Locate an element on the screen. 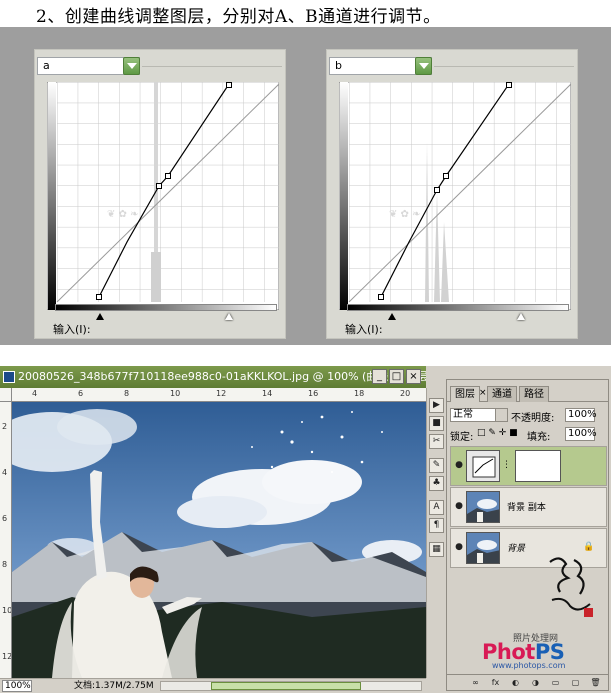  ruler-tick: 18 is located at coordinates (359, 393).